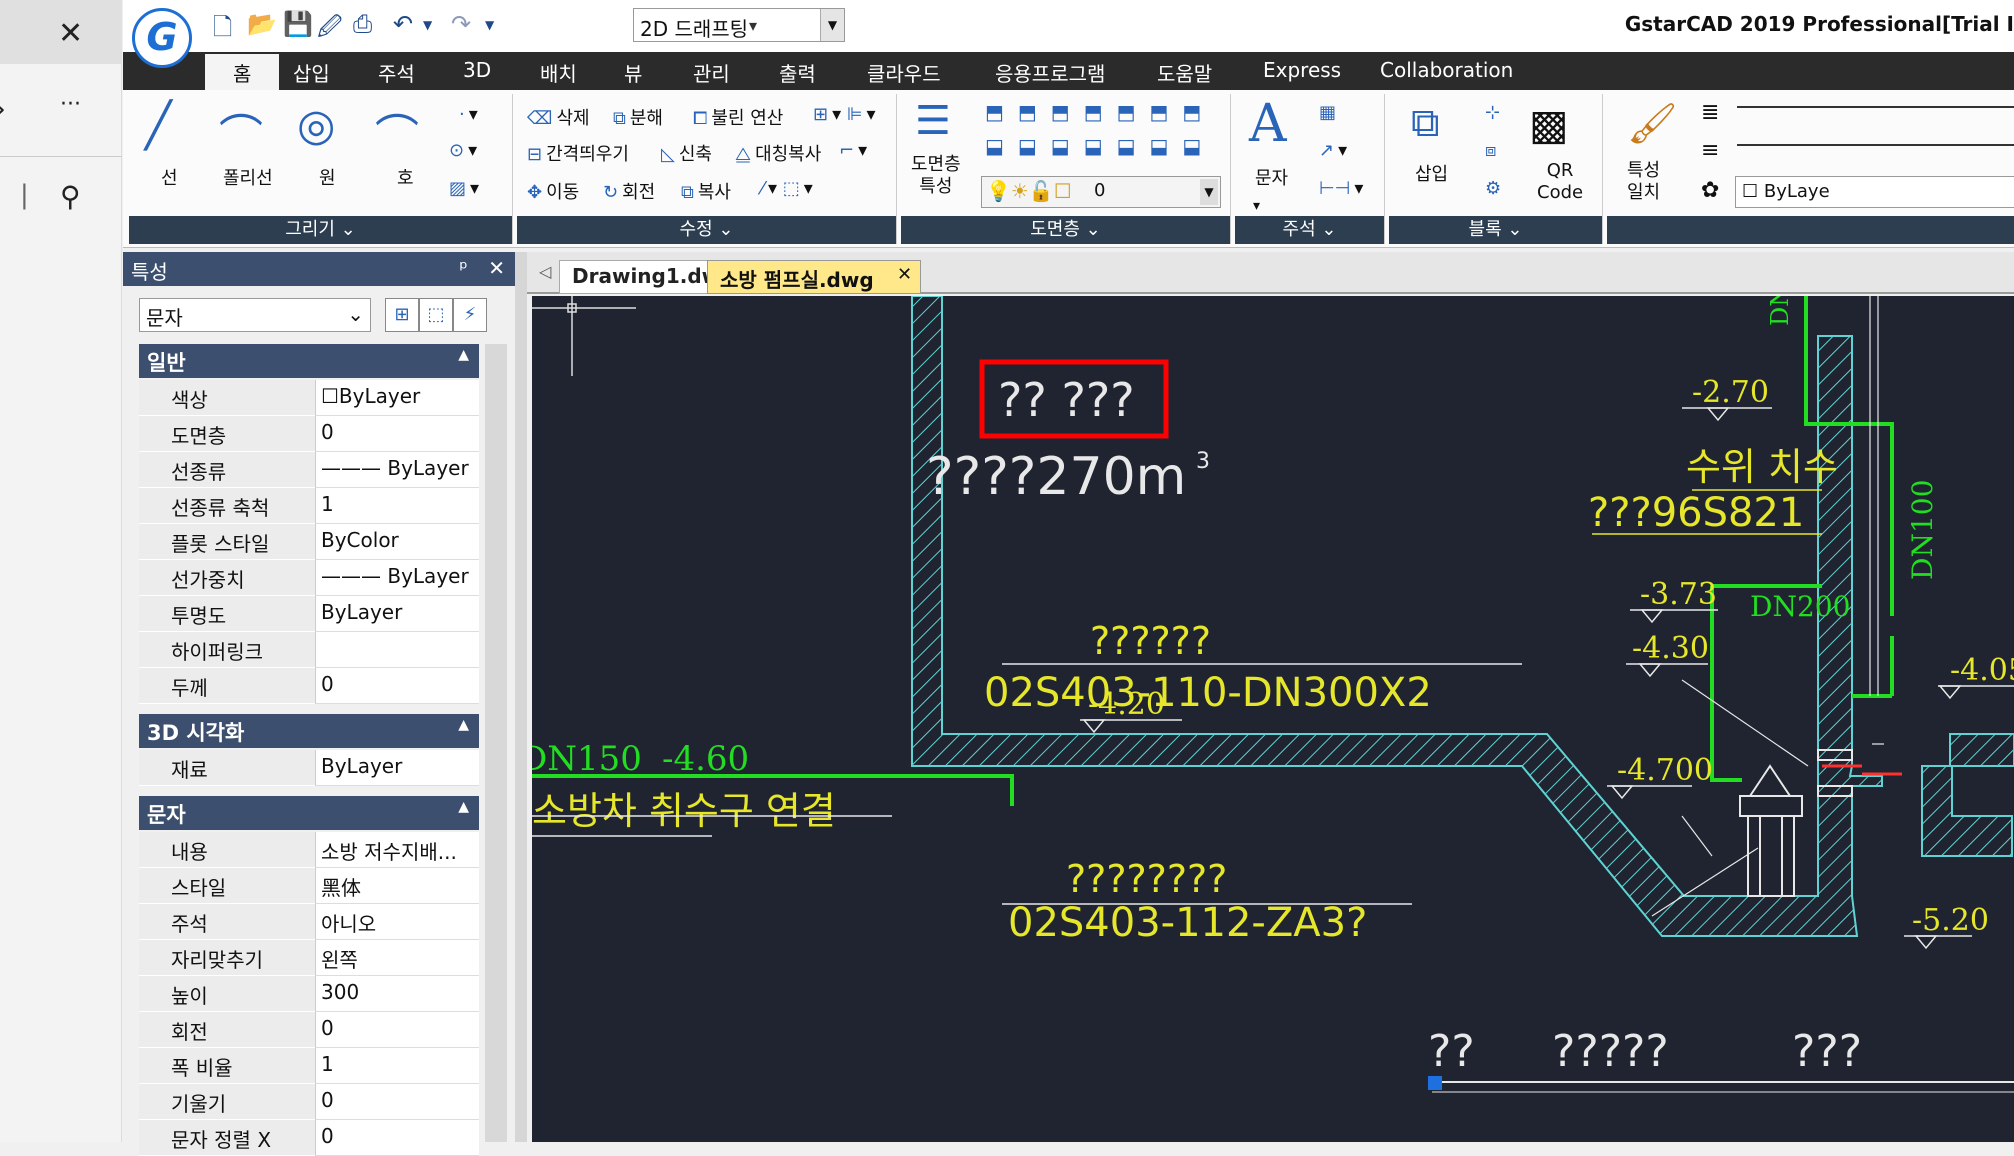  I want to click on lineweight-icon: ≣, so click(1710, 112).